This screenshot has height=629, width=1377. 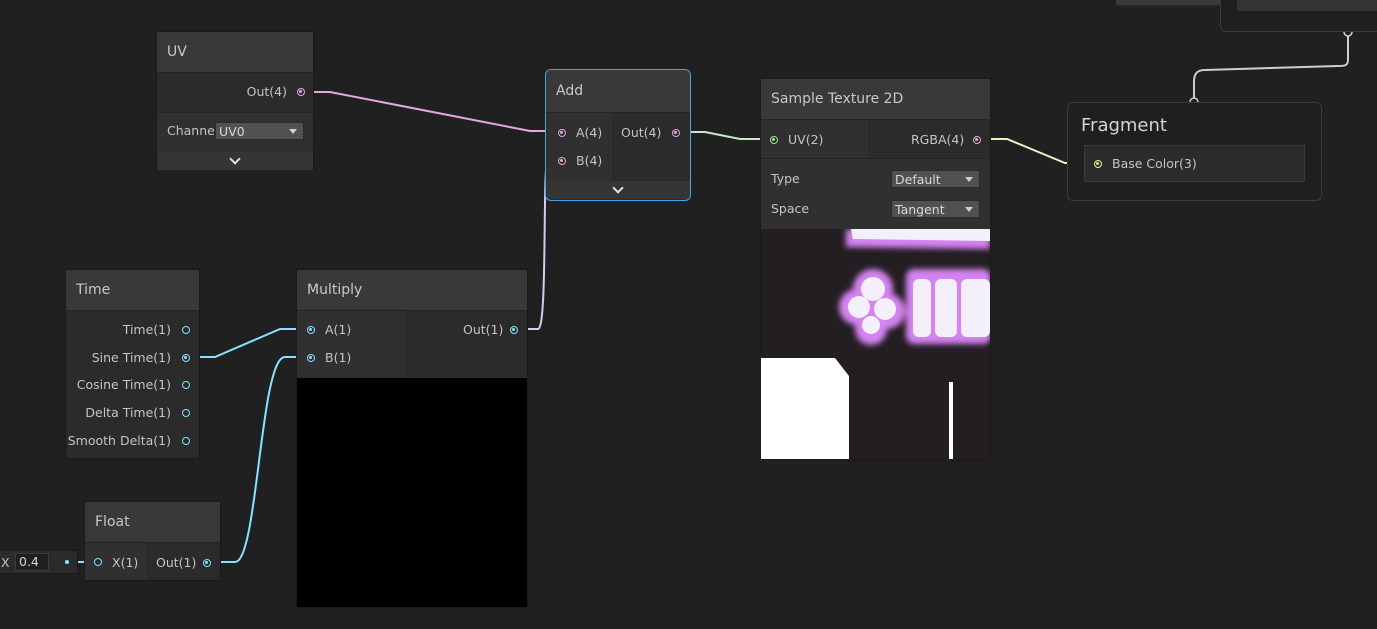 I want to click on add-node: Add A(4) B(4) Out(4), so click(x=618, y=135).